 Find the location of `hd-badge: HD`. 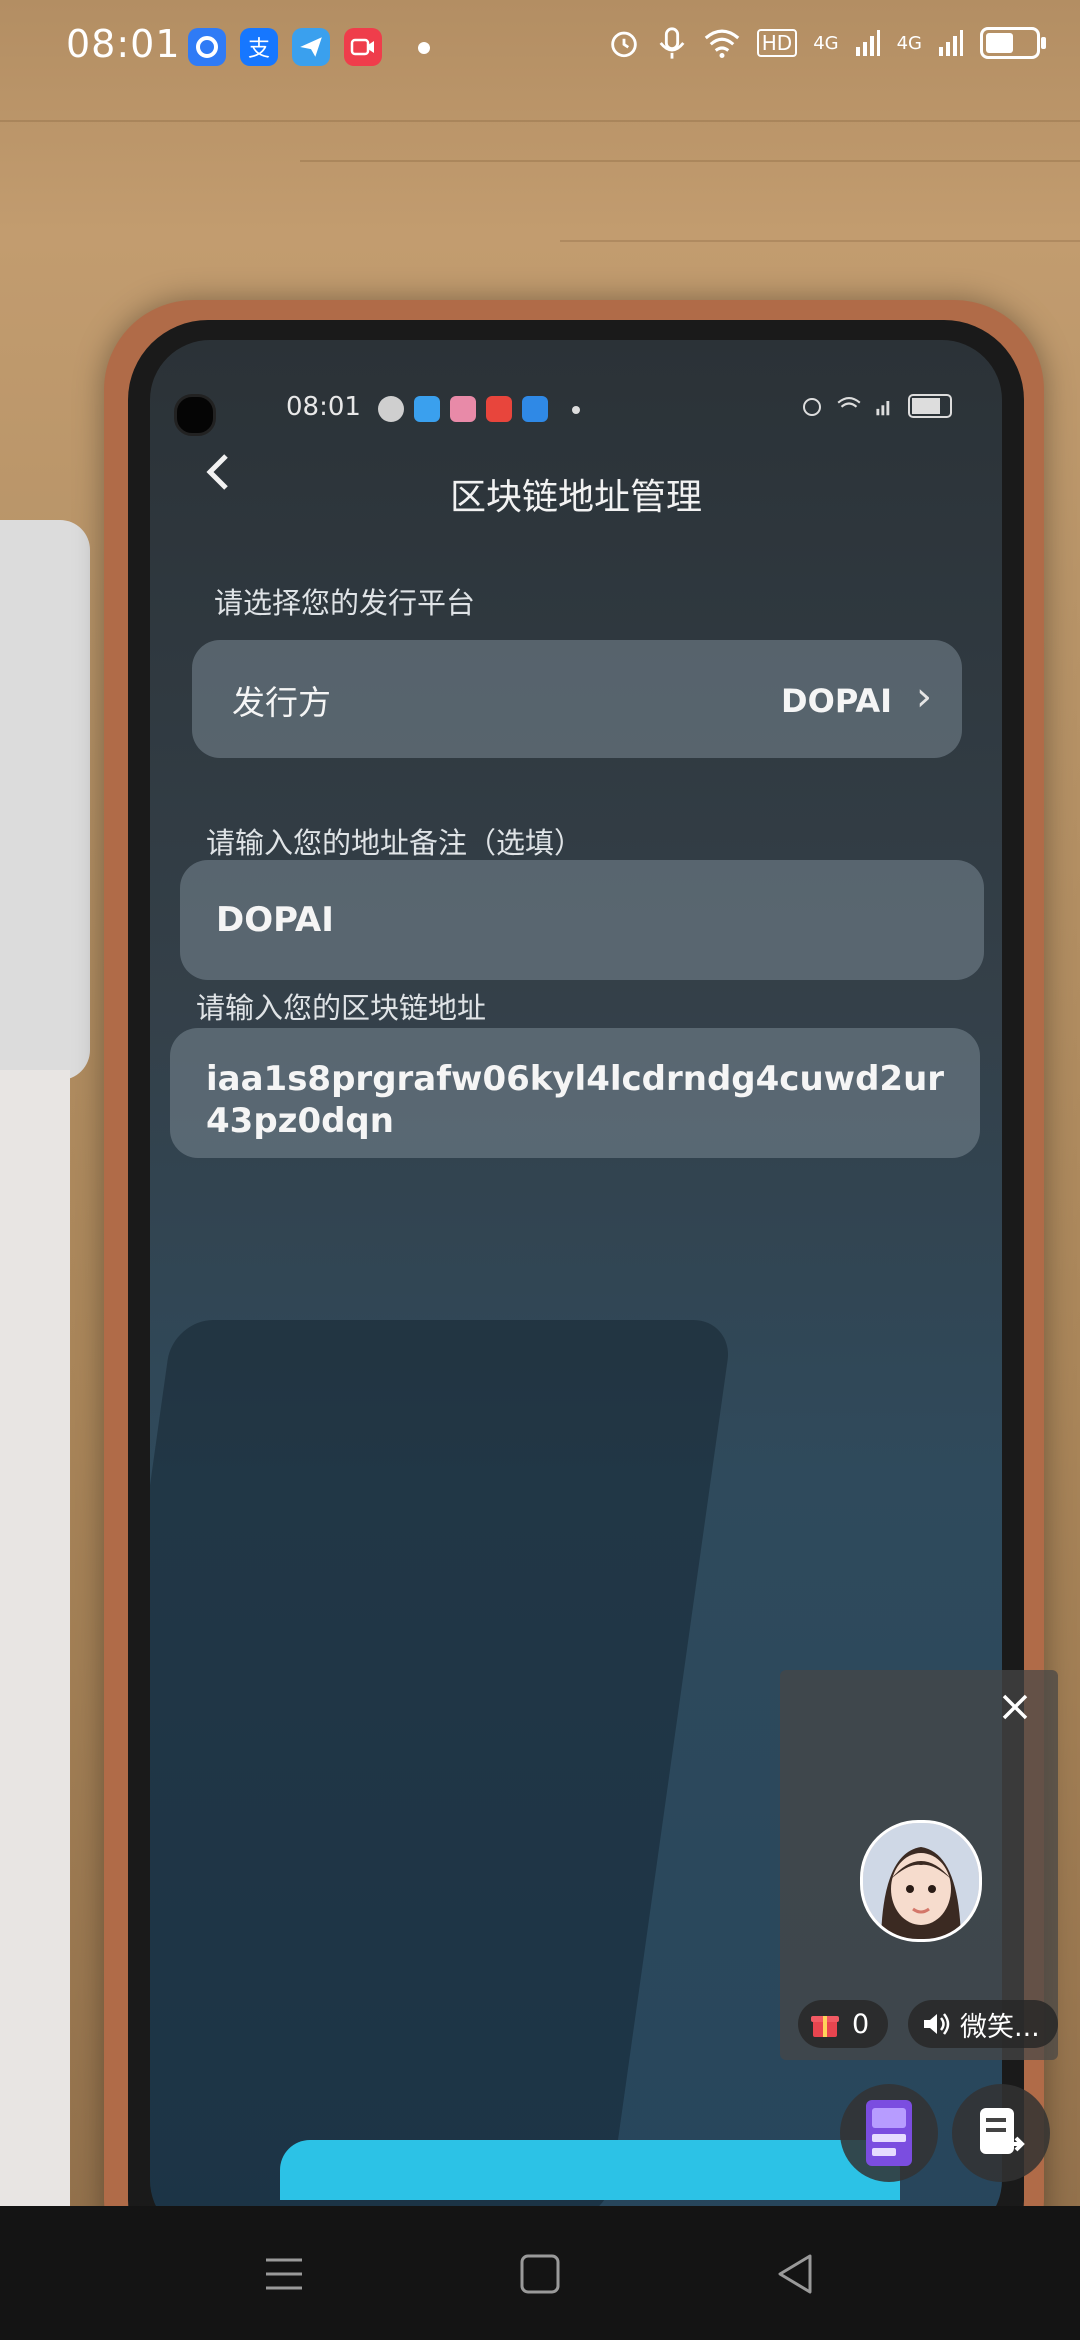

hd-badge: HD is located at coordinates (777, 43).